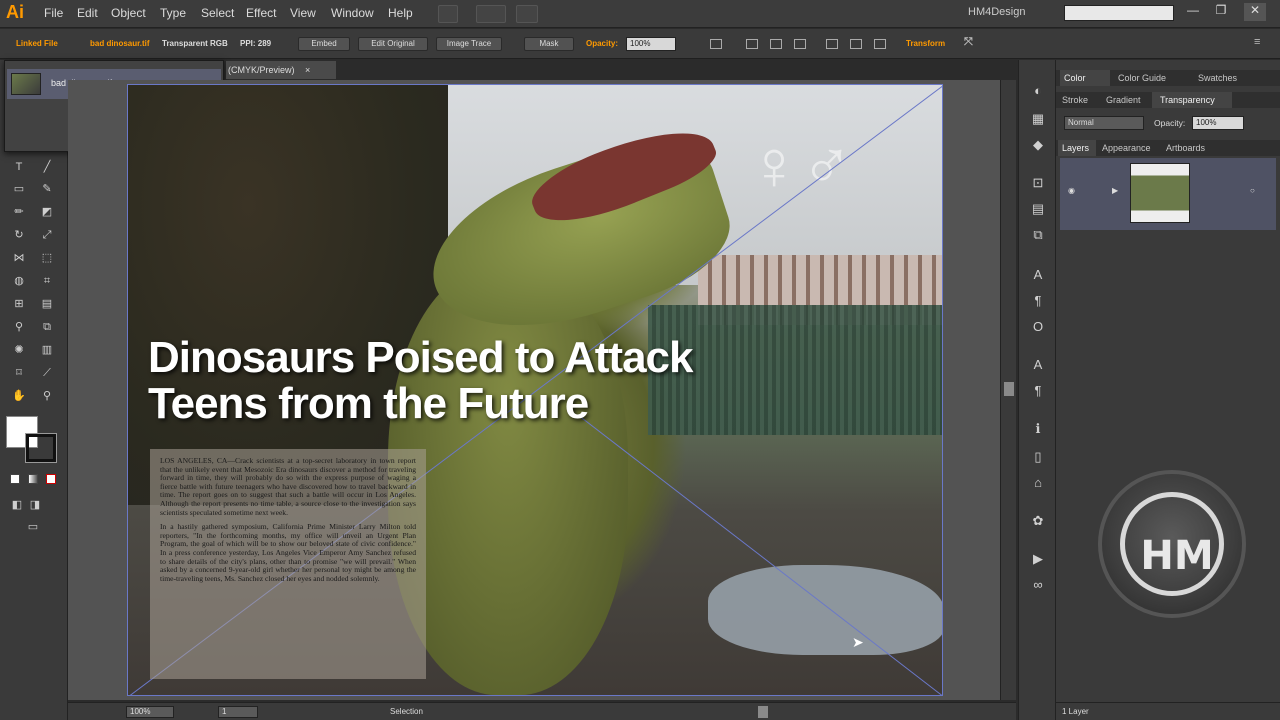 This screenshot has width=1280, height=720. I want to click on maximize-icon: ❐, so click(1221, 12).